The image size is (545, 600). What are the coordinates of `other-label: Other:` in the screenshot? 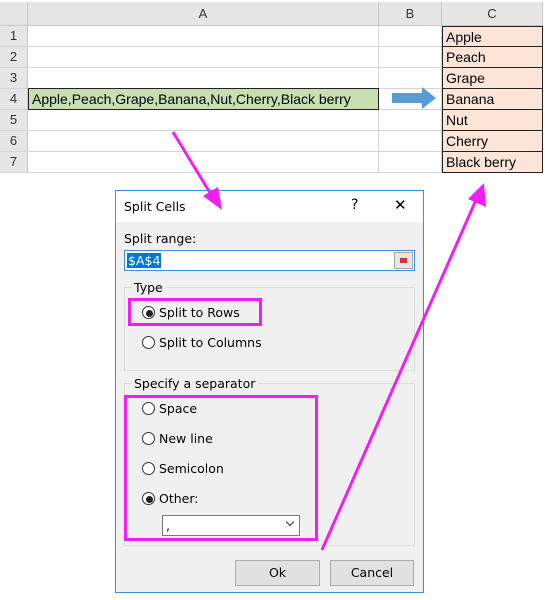 It's located at (178, 498).